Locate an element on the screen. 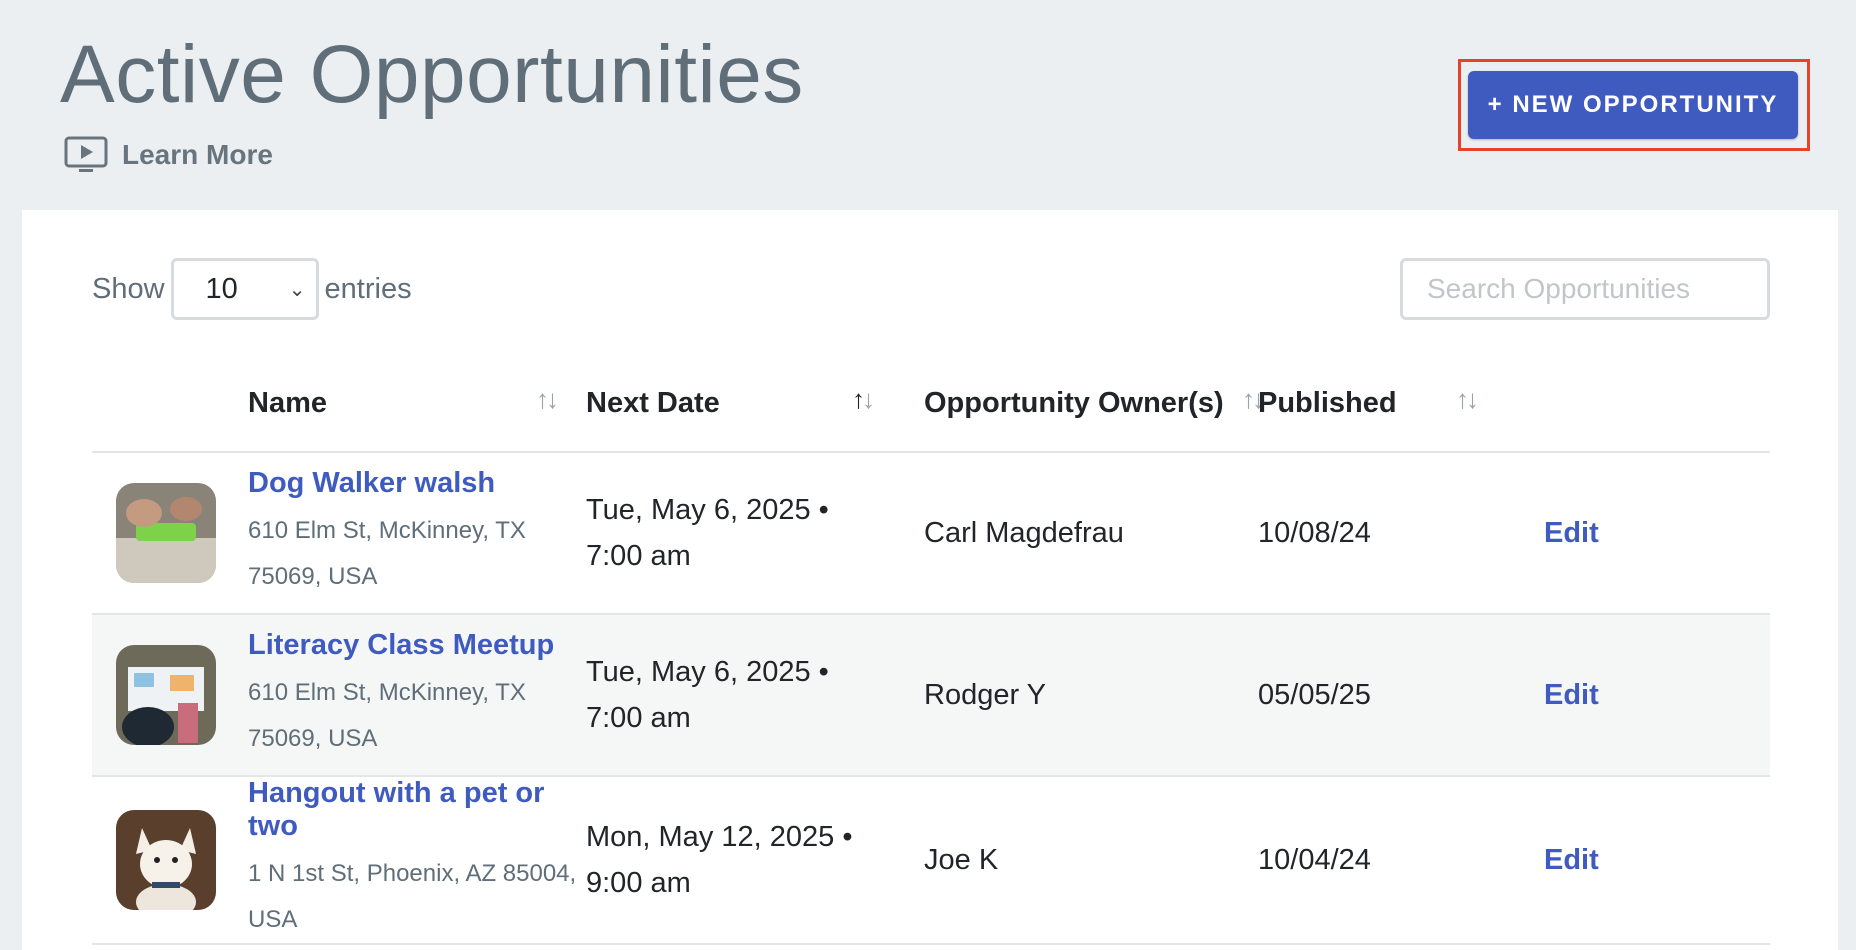  page-title: Active Opportunities is located at coordinates (432, 74).